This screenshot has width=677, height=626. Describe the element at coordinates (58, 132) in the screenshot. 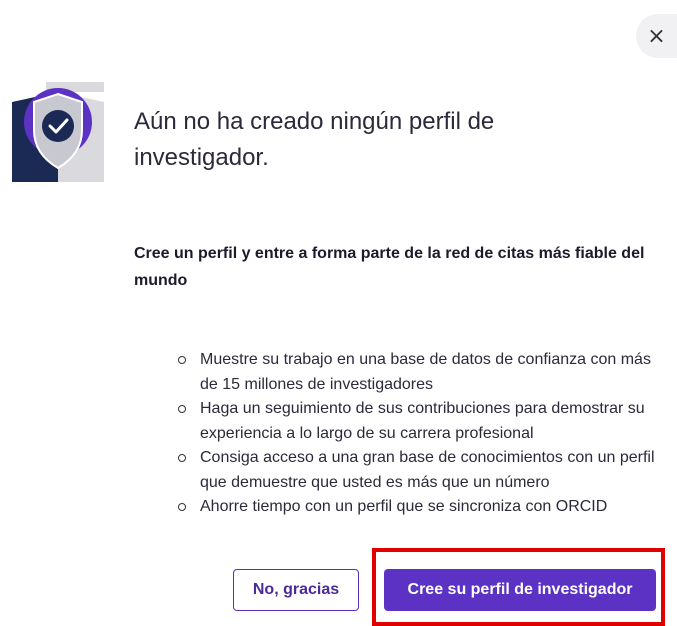

I see `shield-check-icon` at that location.